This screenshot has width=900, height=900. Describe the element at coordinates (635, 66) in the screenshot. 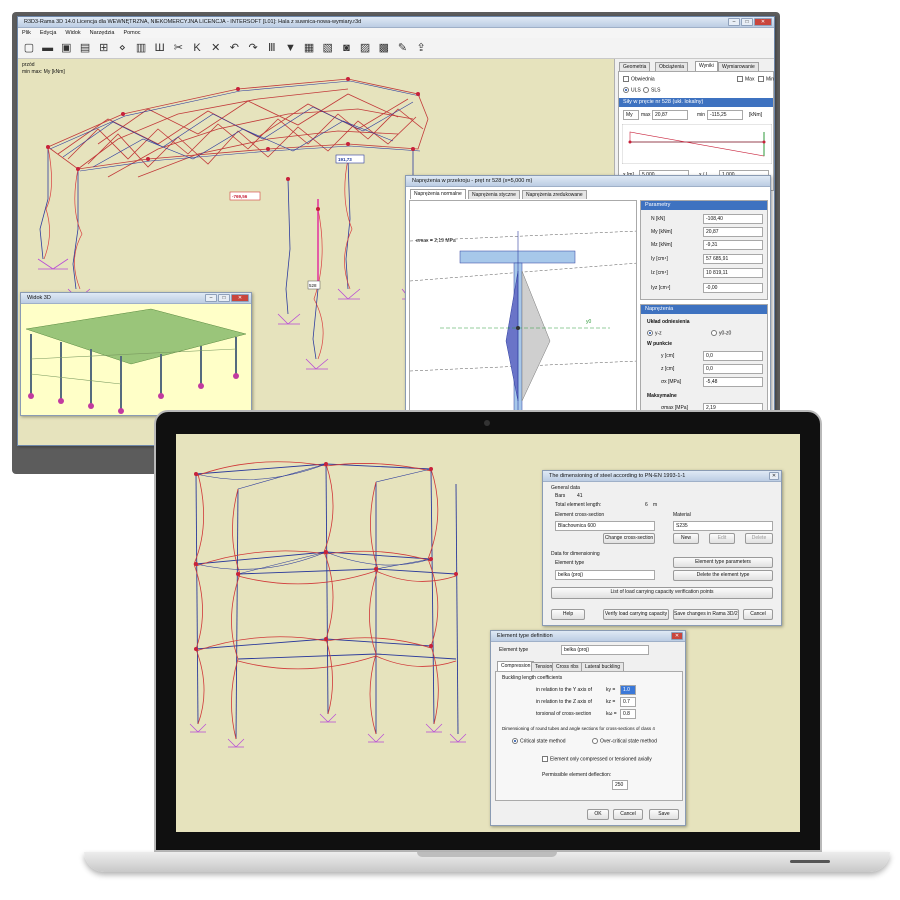

I see `tab-geometria: Geometria` at that location.